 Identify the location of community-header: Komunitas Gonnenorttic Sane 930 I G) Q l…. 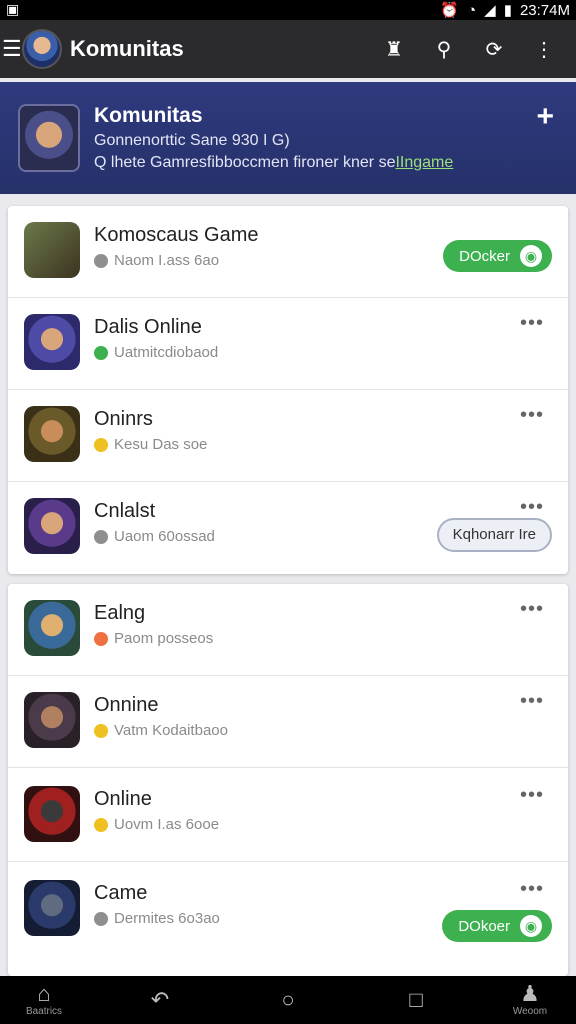
(288, 138).